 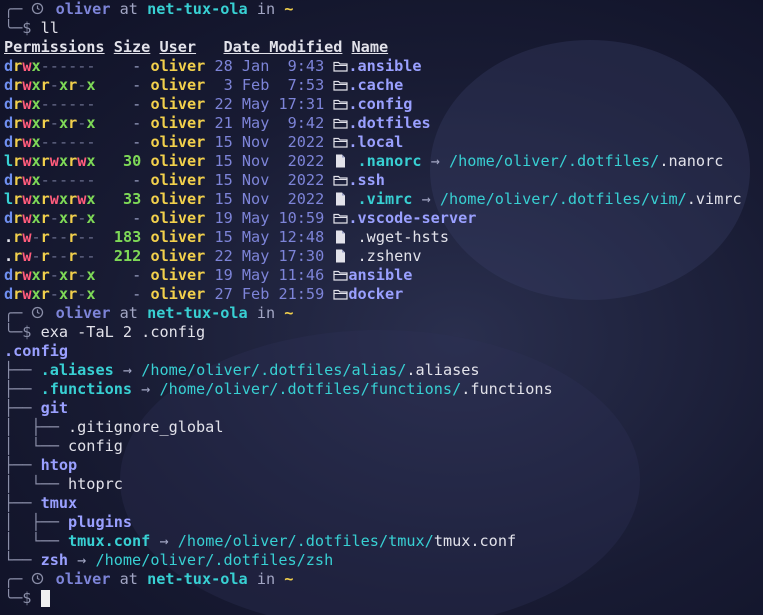 What do you see at coordinates (375, 85) in the screenshot?
I see `dir-name: .cache` at bounding box center [375, 85].